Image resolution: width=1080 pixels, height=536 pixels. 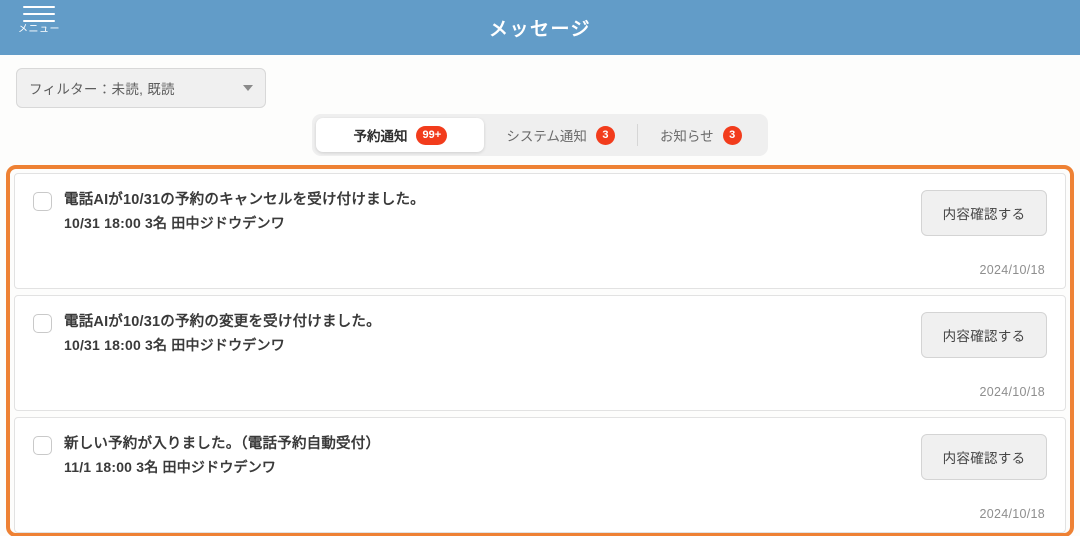 I want to click on page-title: メッセージ, so click(x=540, y=29).